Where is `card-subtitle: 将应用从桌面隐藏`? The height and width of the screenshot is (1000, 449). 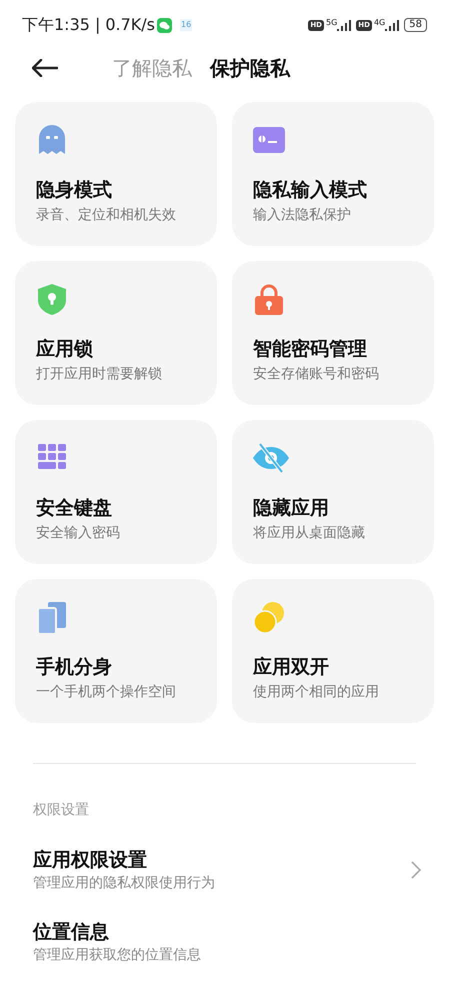
card-subtitle: 将应用从桌面隐藏 is located at coordinates (309, 533).